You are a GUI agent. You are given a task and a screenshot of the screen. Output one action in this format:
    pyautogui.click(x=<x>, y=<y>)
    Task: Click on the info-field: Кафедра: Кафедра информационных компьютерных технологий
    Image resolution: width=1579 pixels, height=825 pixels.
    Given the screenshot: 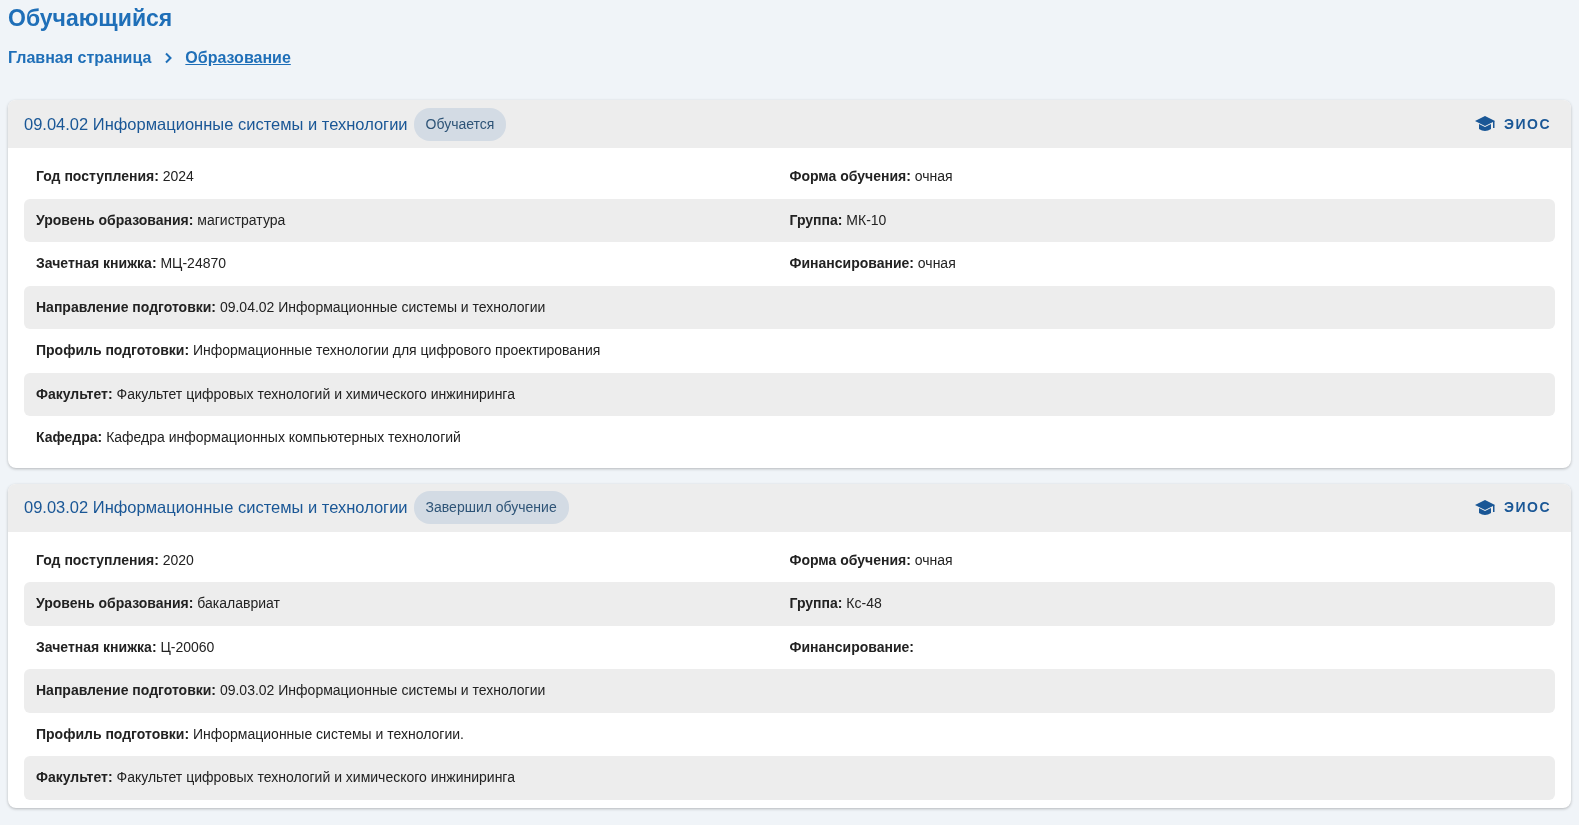 What is the action you would take?
    pyautogui.click(x=414, y=438)
    